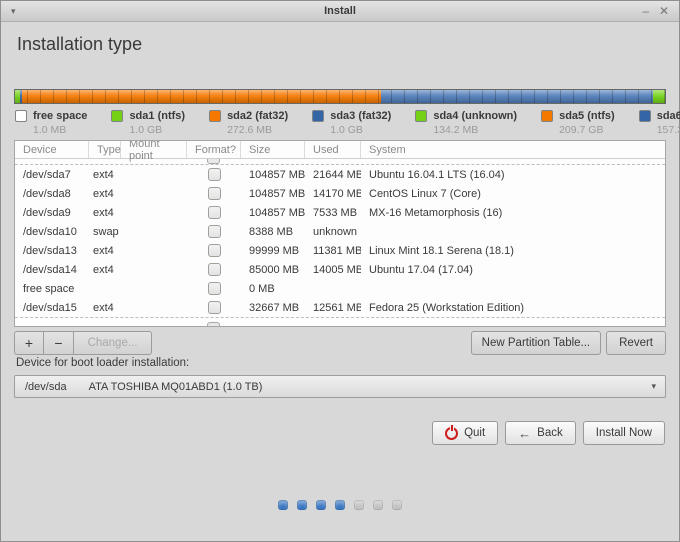 The height and width of the screenshot is (542, 680). What do you see at coordinates (441, 250) in the screenshot?
I see `cell-system: Linux Mint 18.1 Serena (18.1)` at bounding box center [441, 250].